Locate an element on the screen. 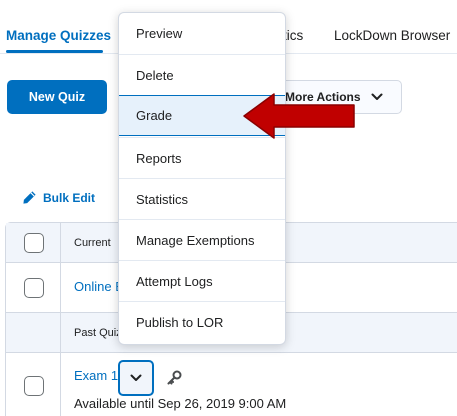 This screenshot has width=457, height=416. tab-statistics: tics is located at coordinates (293, 35).